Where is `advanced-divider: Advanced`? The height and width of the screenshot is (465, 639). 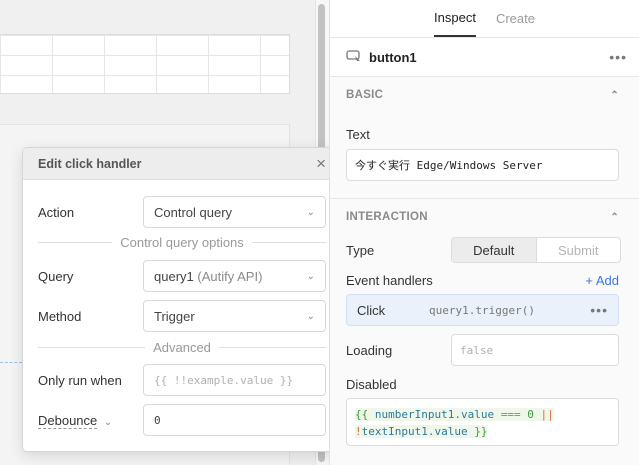 advanced-divider: Advanced is located at coordinates (182, 347).